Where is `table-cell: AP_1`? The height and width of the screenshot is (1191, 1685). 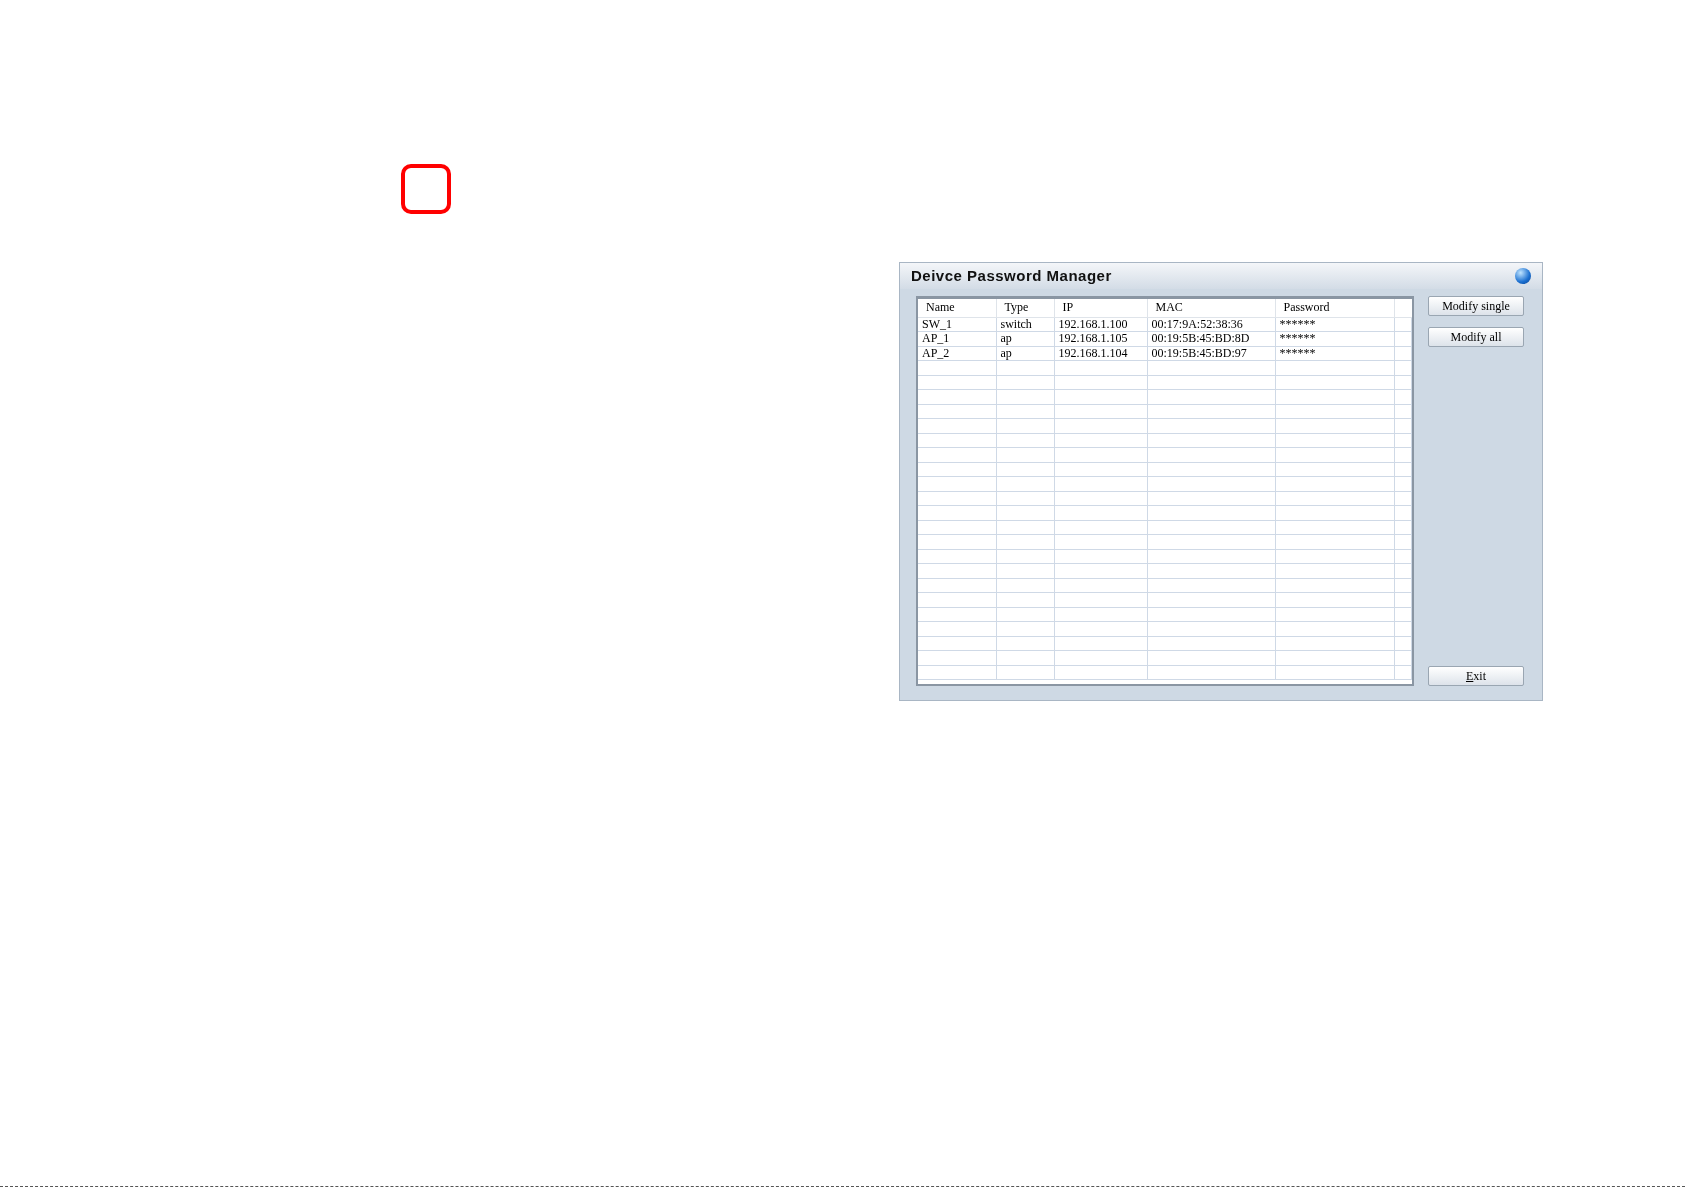
table-cell: AP_1 is located at coordinates (936, 338).